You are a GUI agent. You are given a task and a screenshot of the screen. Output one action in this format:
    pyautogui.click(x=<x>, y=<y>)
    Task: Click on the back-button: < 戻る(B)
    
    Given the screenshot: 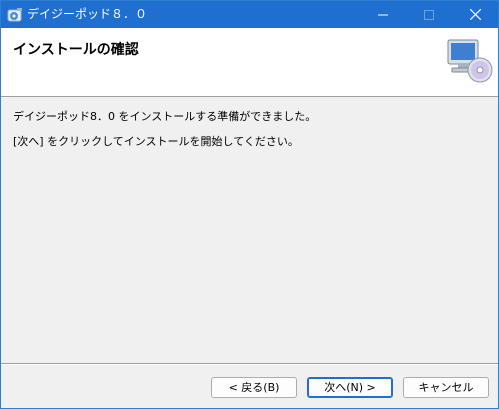 What is the action you would take?
    pyautogui.click(x=254, y=387)
    